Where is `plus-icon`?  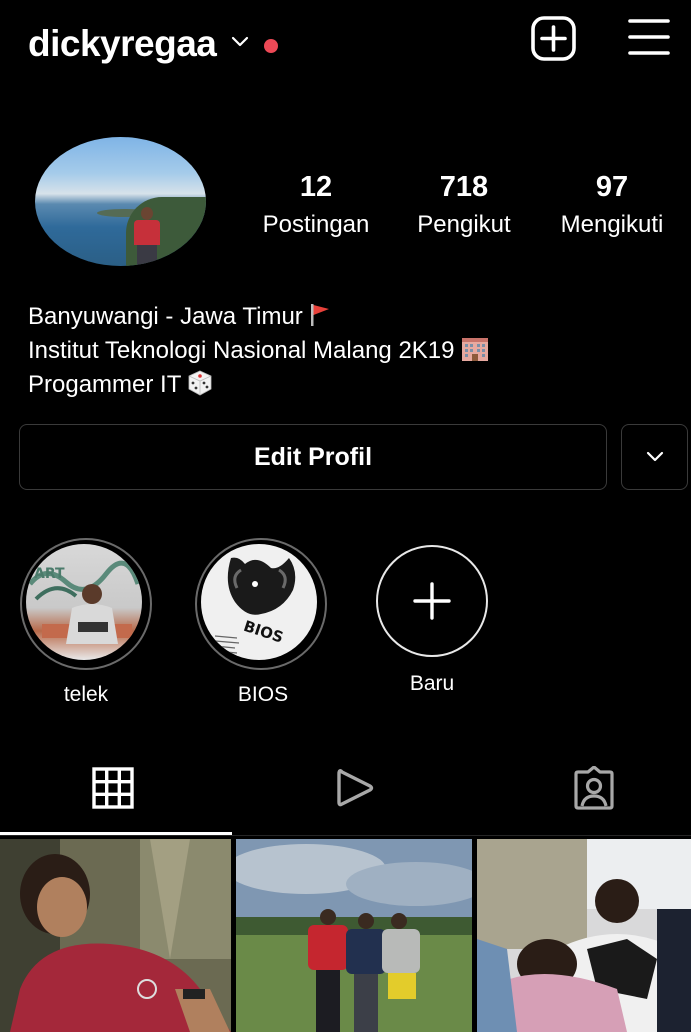 plus-icon is located at coordinates (432, 601).